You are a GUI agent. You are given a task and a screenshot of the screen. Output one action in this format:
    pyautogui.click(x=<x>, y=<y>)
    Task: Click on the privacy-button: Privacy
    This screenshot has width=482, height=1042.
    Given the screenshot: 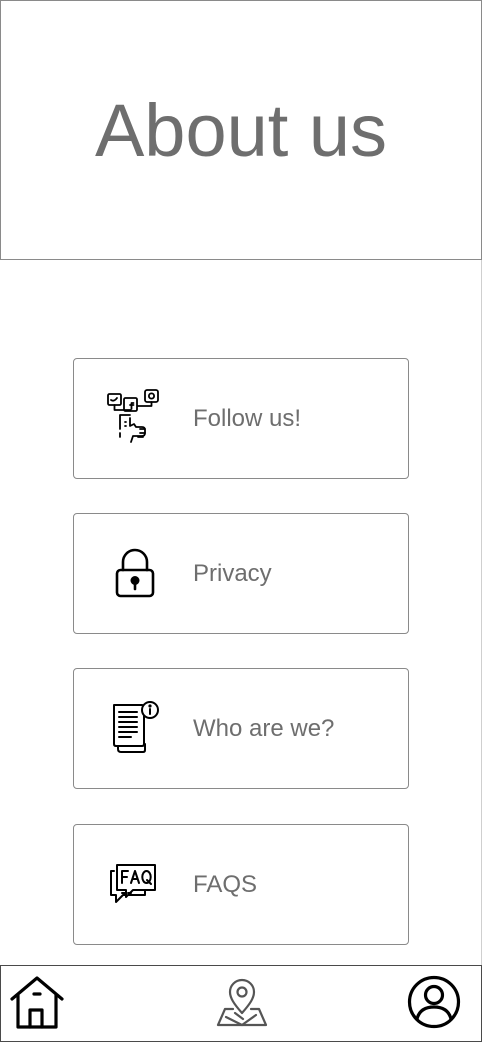 What is the action you would take?
    pyautogui.click(x=241, y=573)
    